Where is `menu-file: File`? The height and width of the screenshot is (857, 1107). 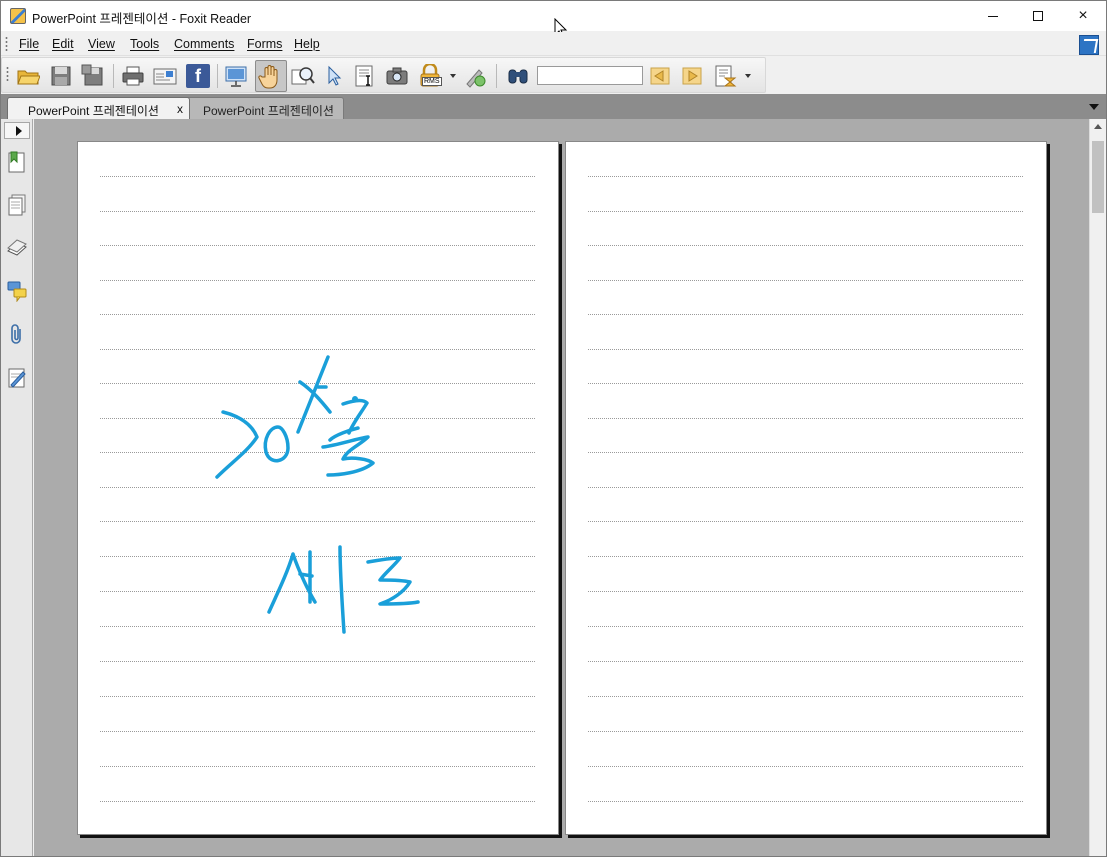
menu-file: File is located at coordinates (29, 44).